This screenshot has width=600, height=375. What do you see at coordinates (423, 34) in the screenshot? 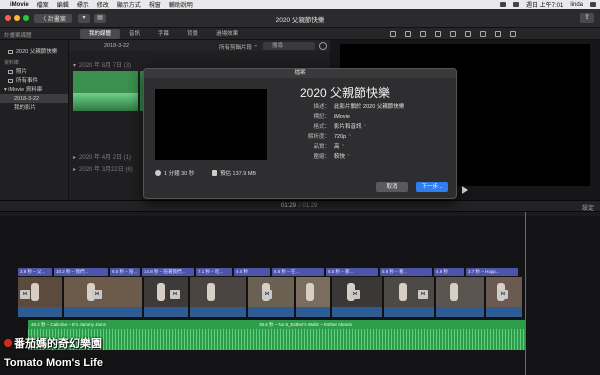
I see `crop-icon` at bounding box center [423, 34].